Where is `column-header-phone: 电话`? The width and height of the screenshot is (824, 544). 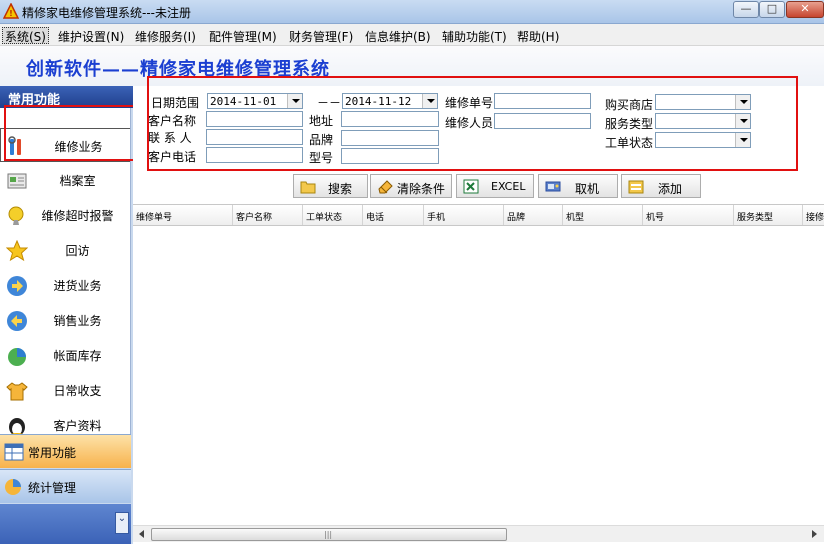
column-header-phone: 电话 is located at coordinates (393, 215).